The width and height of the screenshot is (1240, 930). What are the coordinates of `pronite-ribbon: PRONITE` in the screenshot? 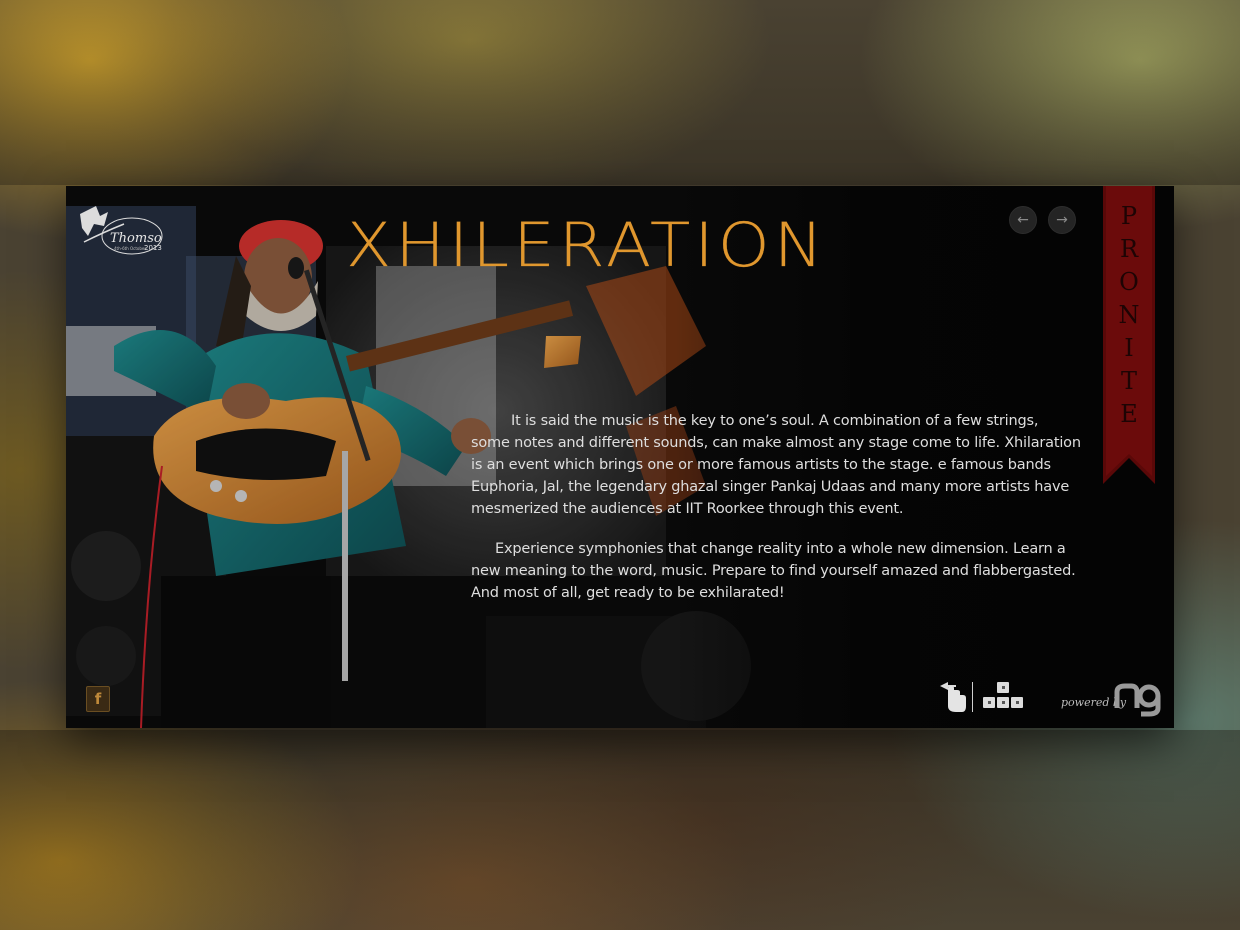 It's located at (1129, 336).